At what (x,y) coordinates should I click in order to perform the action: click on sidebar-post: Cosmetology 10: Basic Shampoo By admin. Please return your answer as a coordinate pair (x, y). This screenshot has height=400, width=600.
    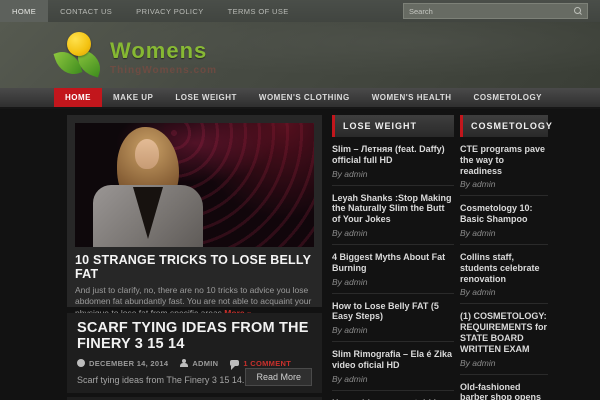
    Looking at the image, I should click on (504, 220).